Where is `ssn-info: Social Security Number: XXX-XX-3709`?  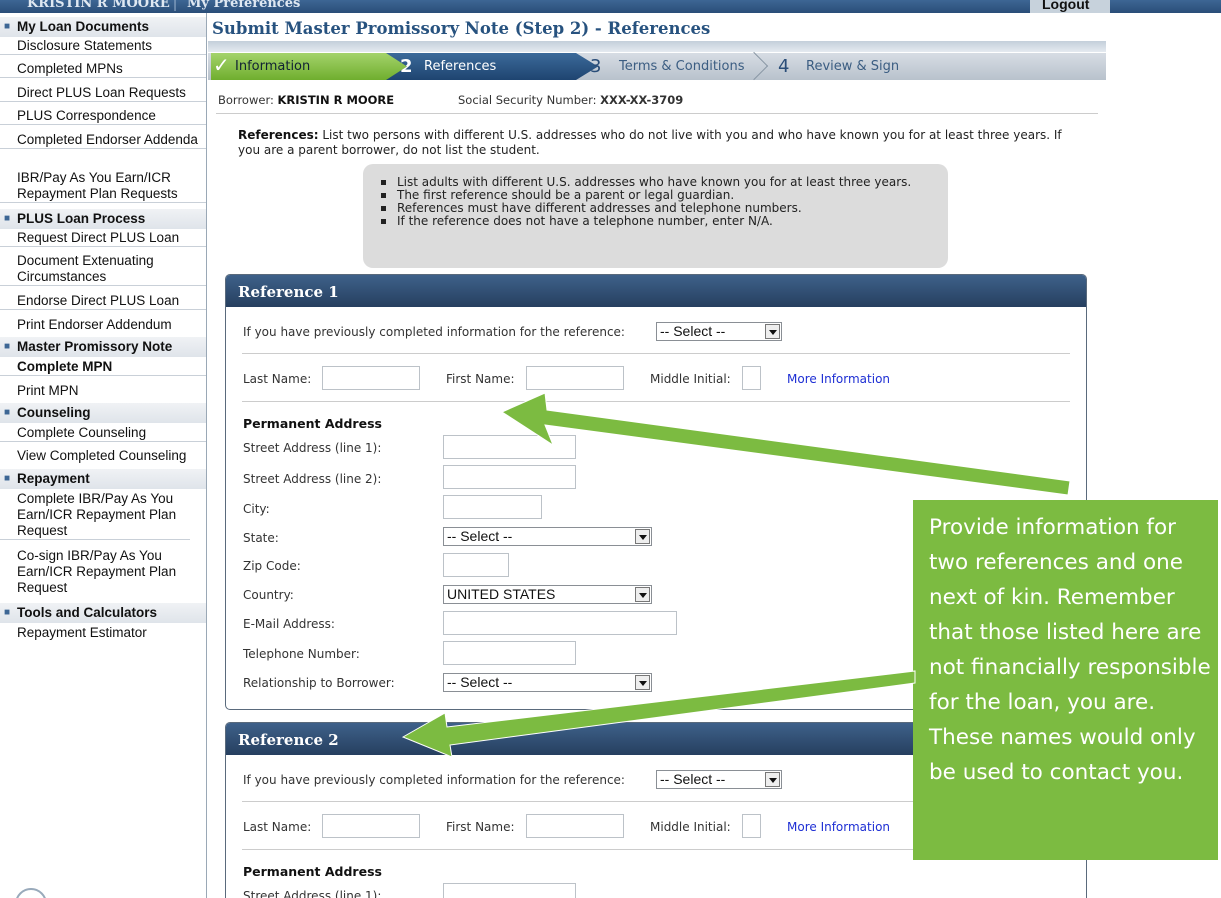 ssn-info: Social Security Number: XXX-XX-3709 is located at coordinates (571, 100).